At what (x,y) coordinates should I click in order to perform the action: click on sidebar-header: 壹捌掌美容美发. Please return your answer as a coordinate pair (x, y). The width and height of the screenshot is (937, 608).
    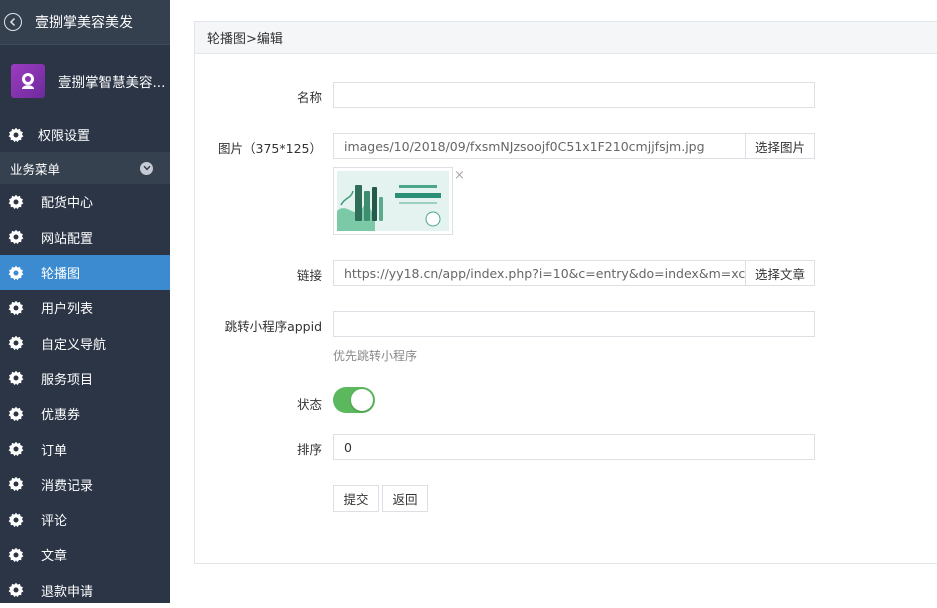
    Looking at the image, I should click on (85, 22).